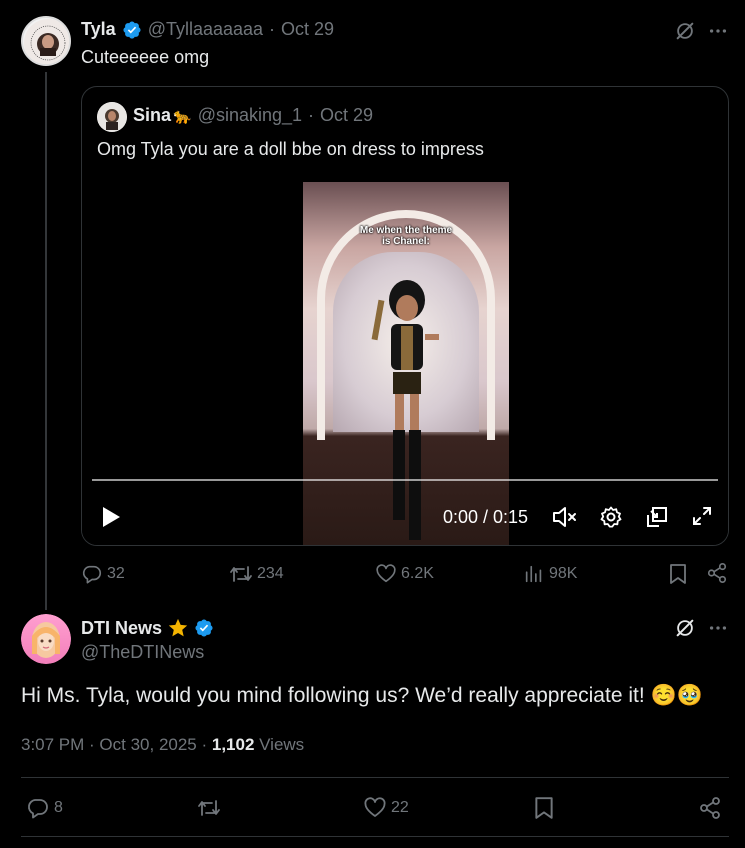 The height and width of the screenshot is (848, 745). Describe the element at coordinates (405, 480) in the screenshot. I see `video-progress-bar` at that location.